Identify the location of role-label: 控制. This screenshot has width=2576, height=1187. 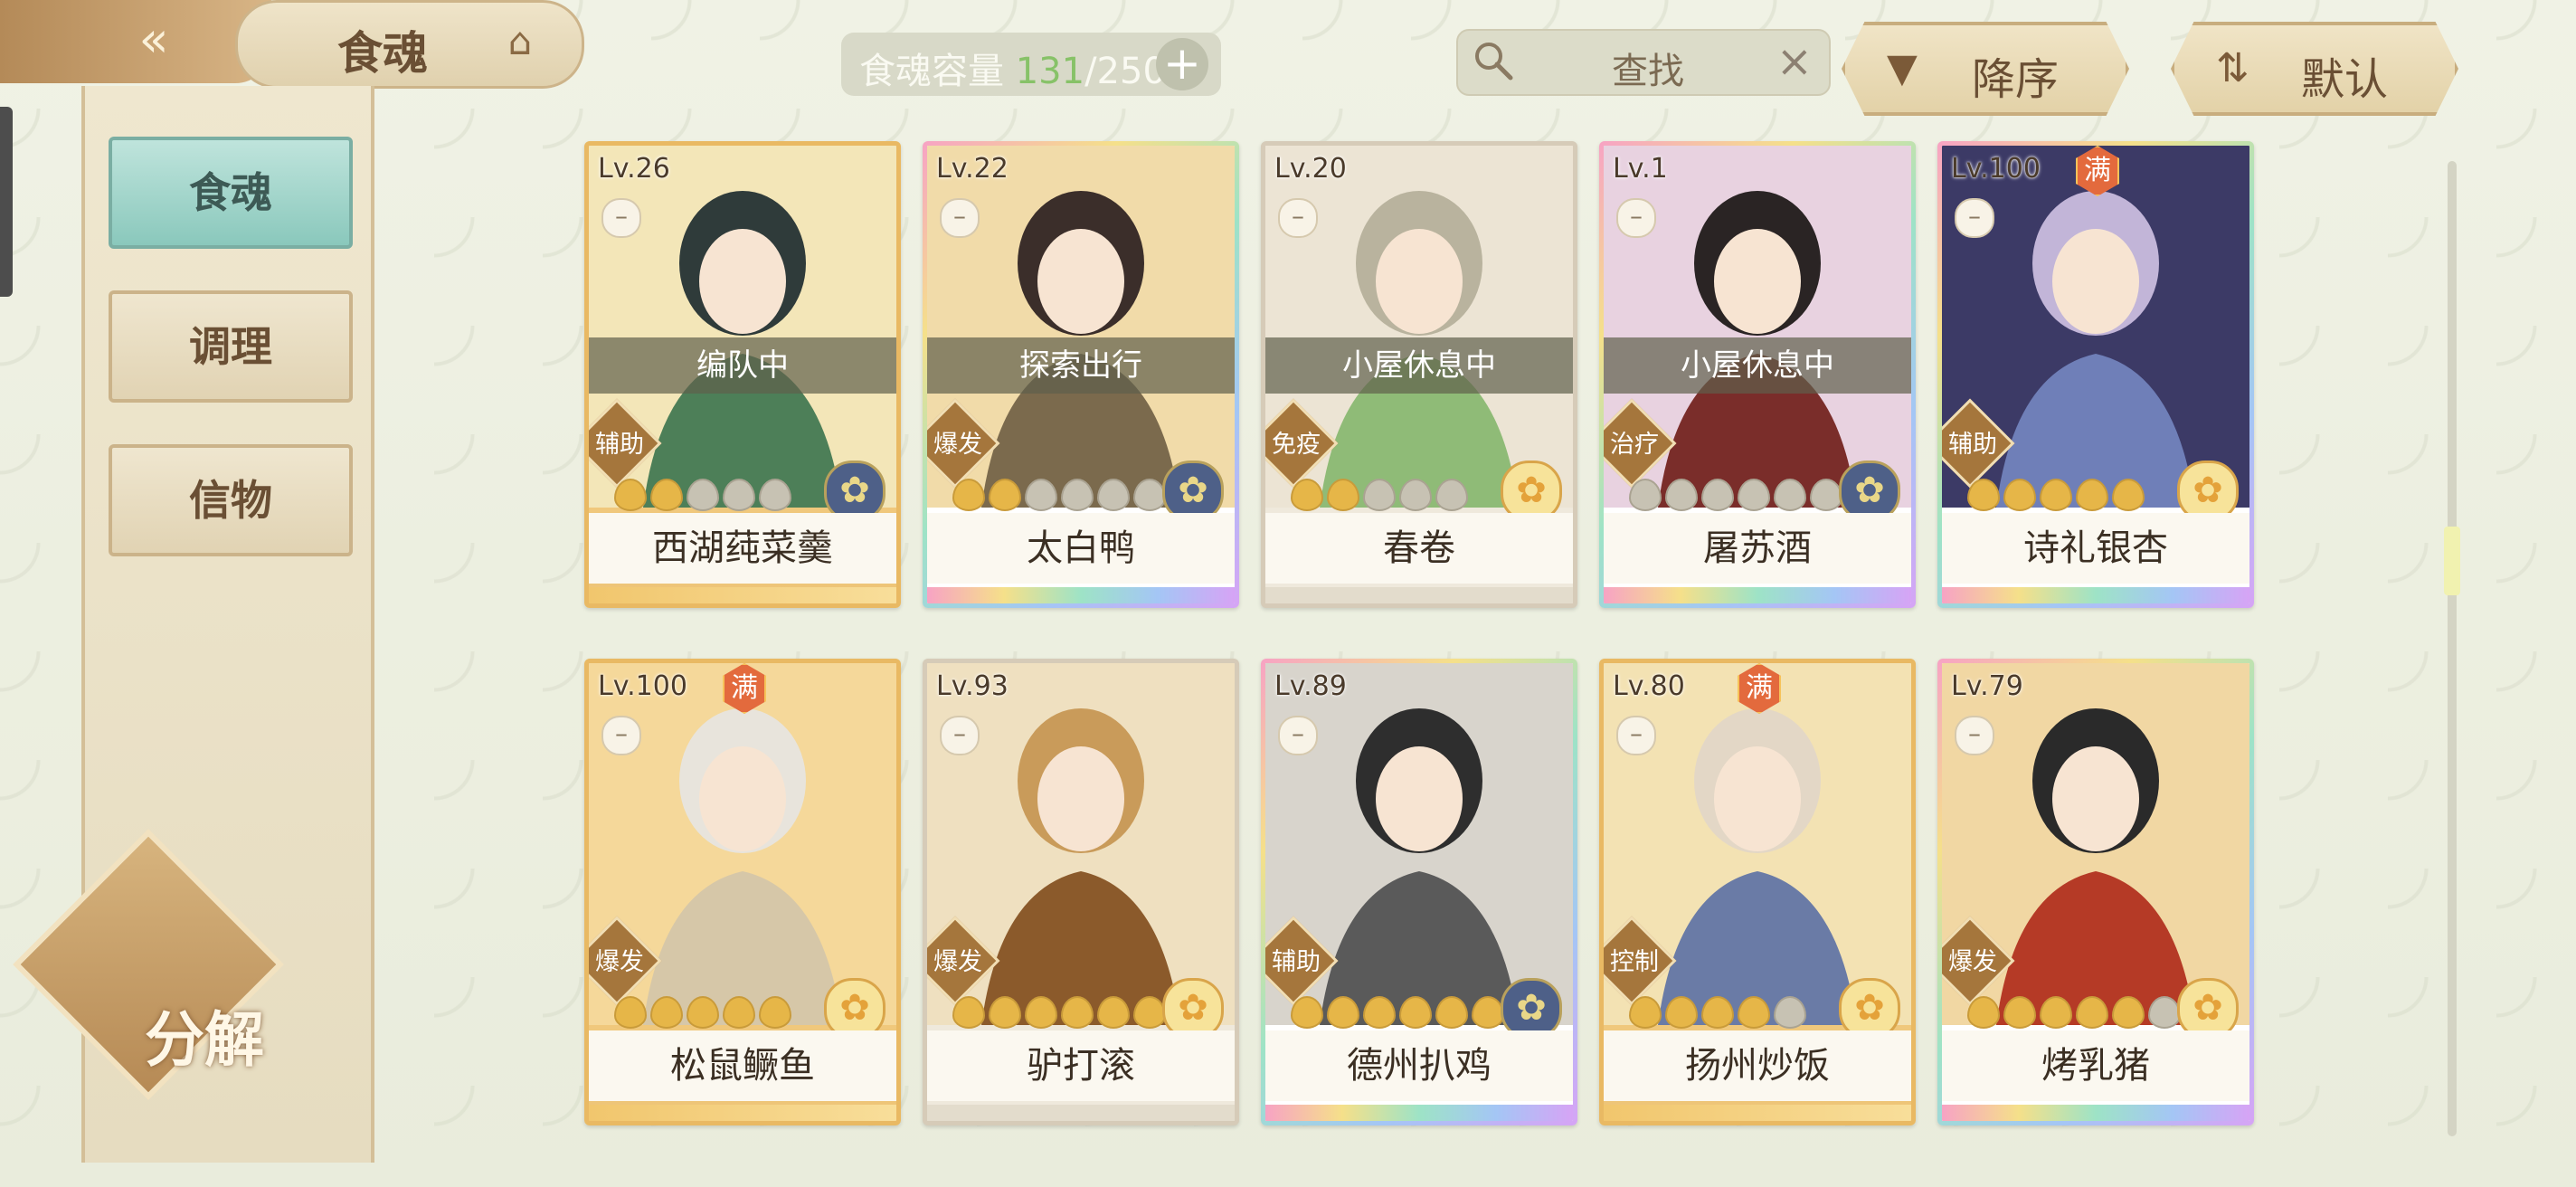
(1634, 962).